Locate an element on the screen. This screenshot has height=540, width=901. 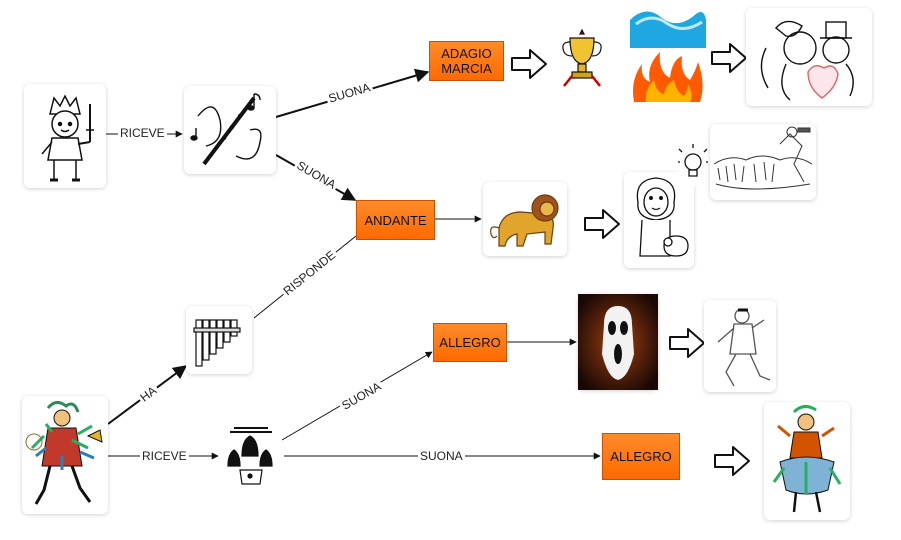
scream-card is located at coordinates (618, 342).